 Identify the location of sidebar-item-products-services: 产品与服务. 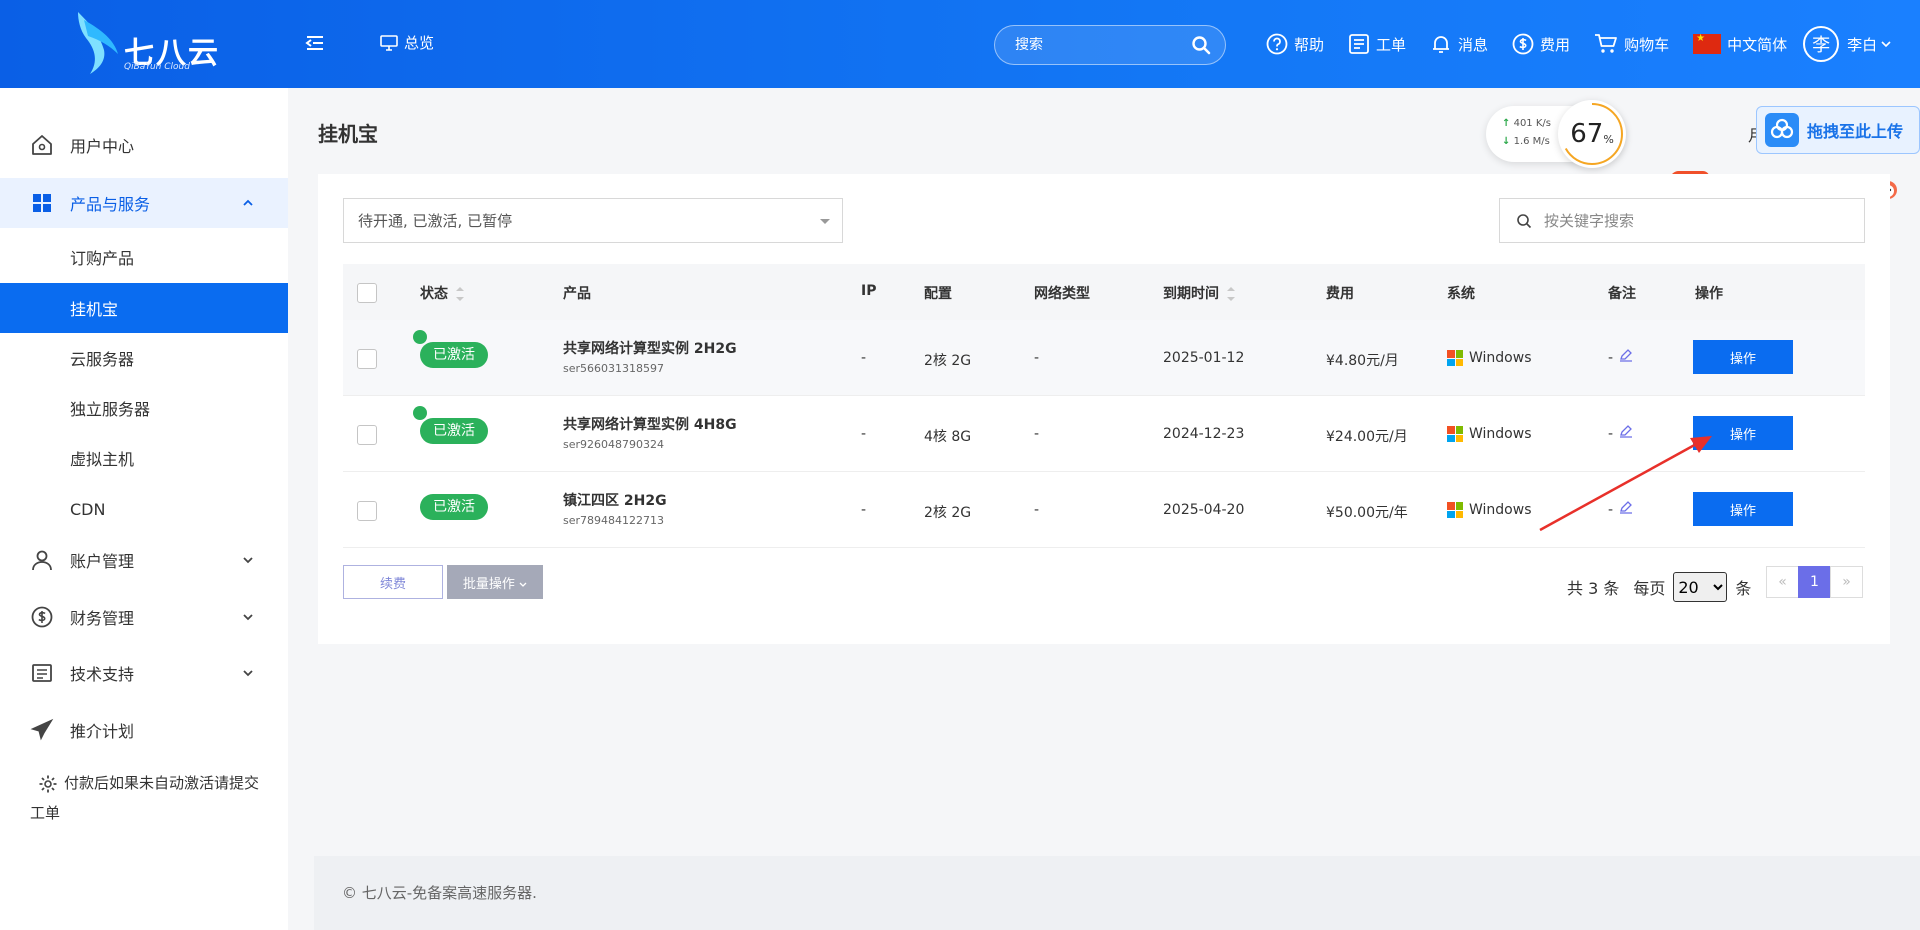
(144, 203).